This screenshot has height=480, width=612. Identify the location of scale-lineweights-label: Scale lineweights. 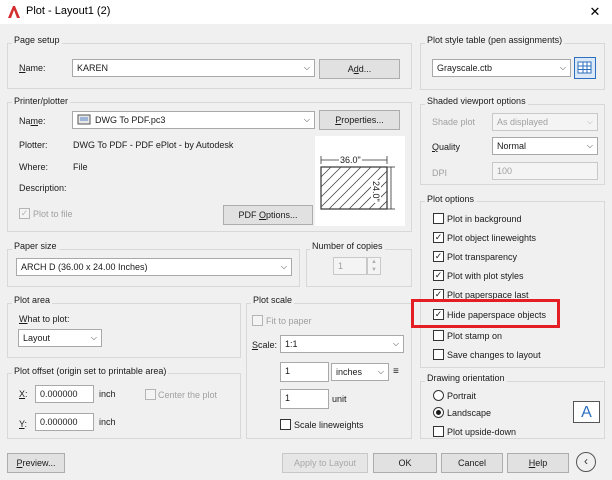
(329, 425).